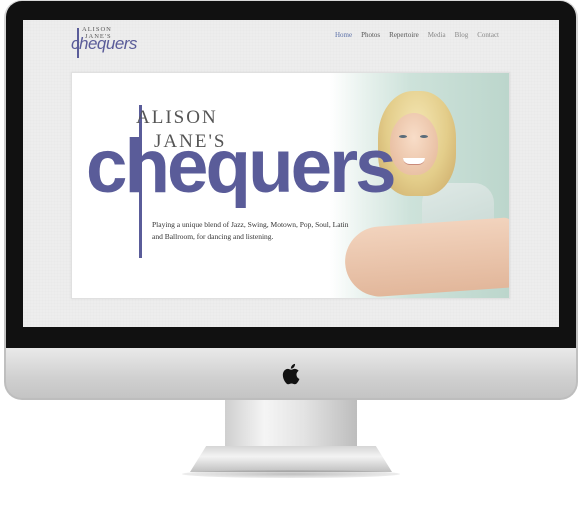  I want to click on photo-eye-left, so click(403, 136).